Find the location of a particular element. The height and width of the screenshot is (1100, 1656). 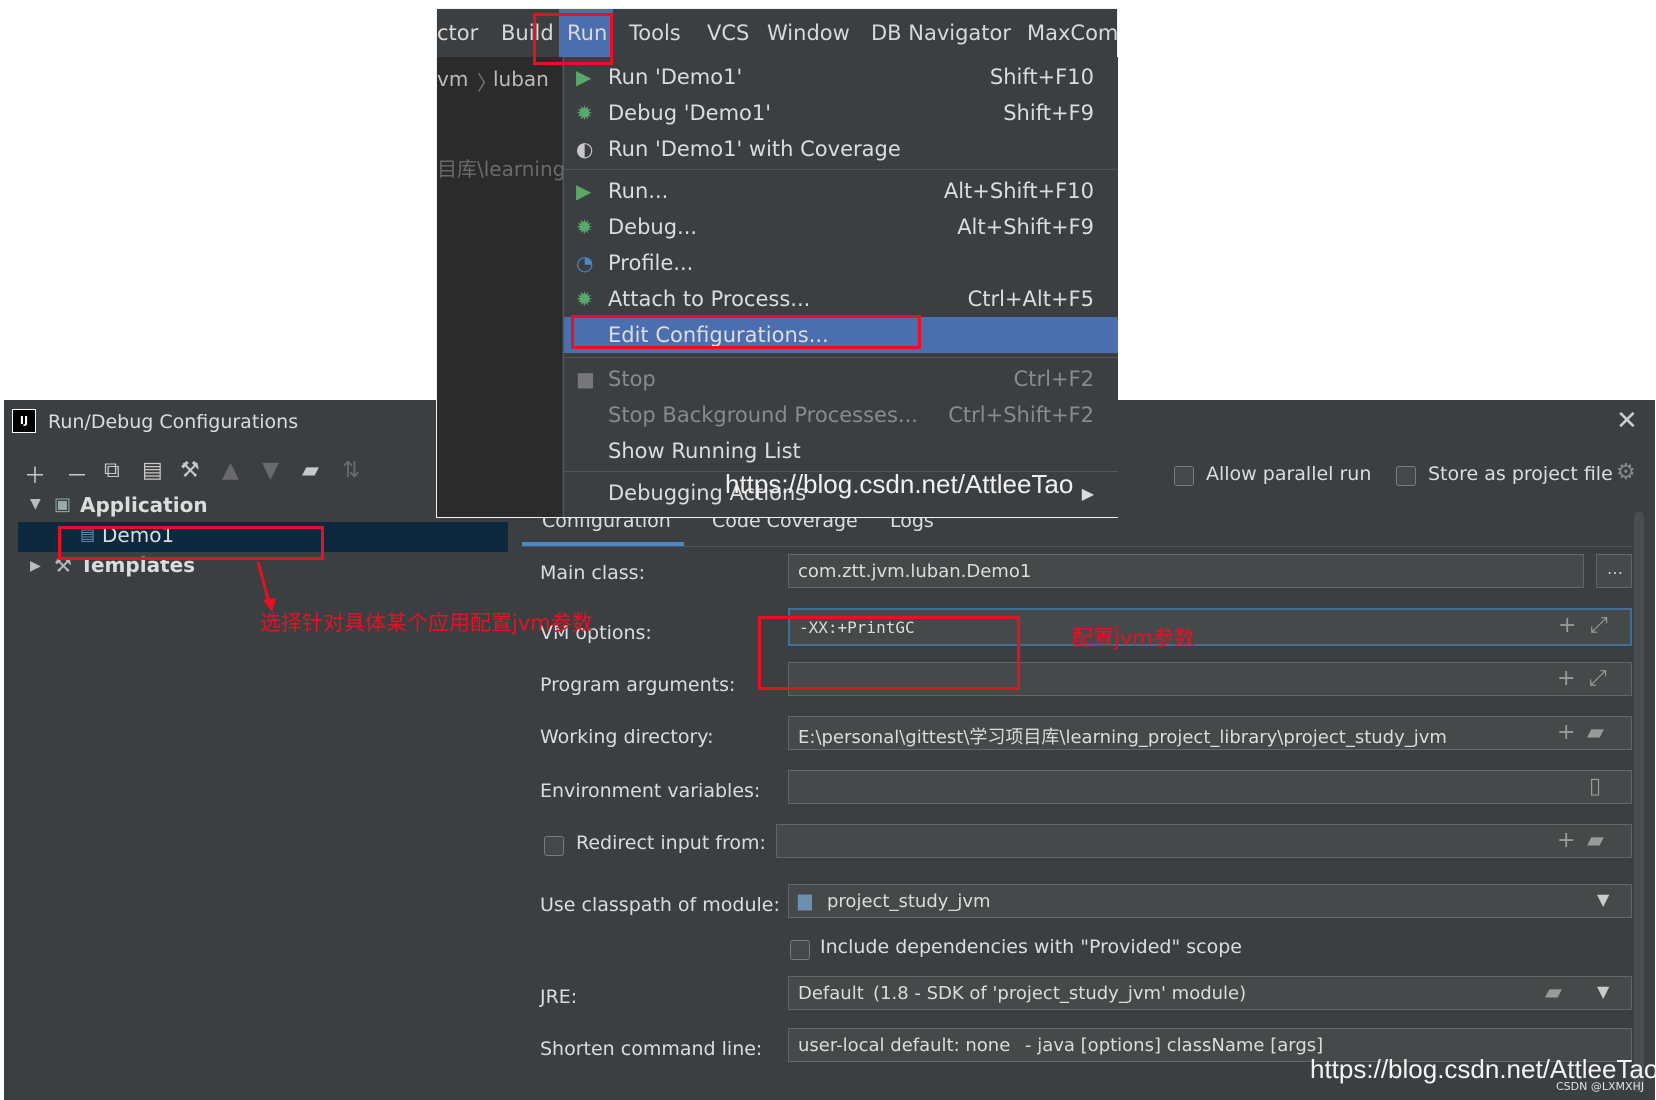

editor-path-fragment: 目库\learning is located at coordinates (501, 169).